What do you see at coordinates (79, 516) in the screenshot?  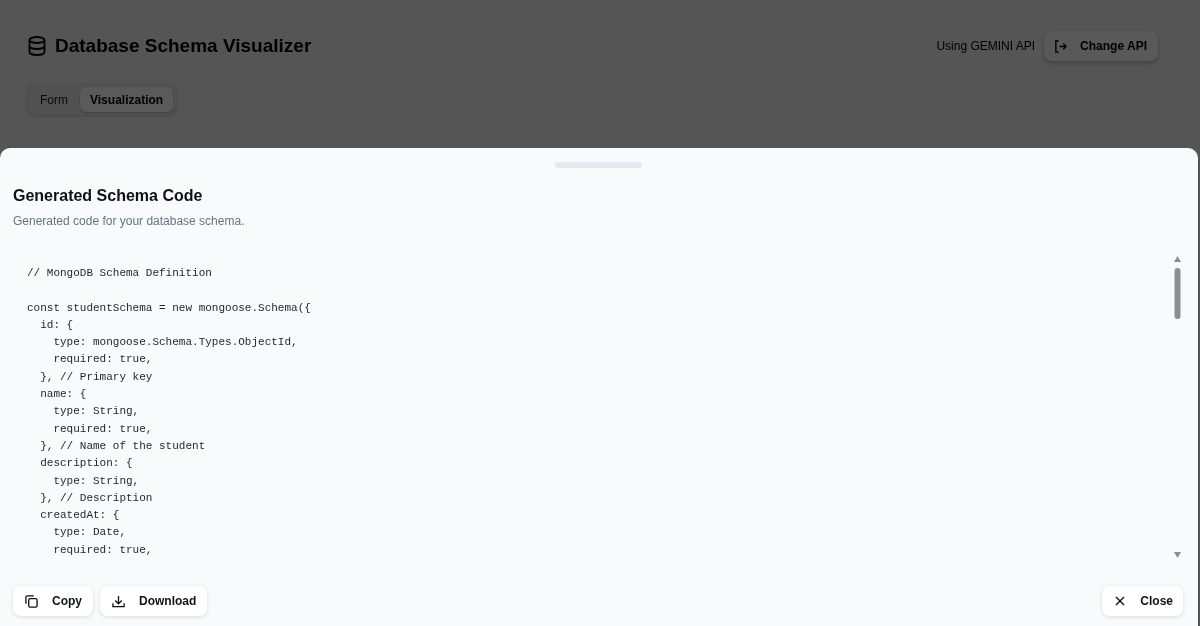 I see `code-line: createdAt: {` at bounding box center [79, 516].